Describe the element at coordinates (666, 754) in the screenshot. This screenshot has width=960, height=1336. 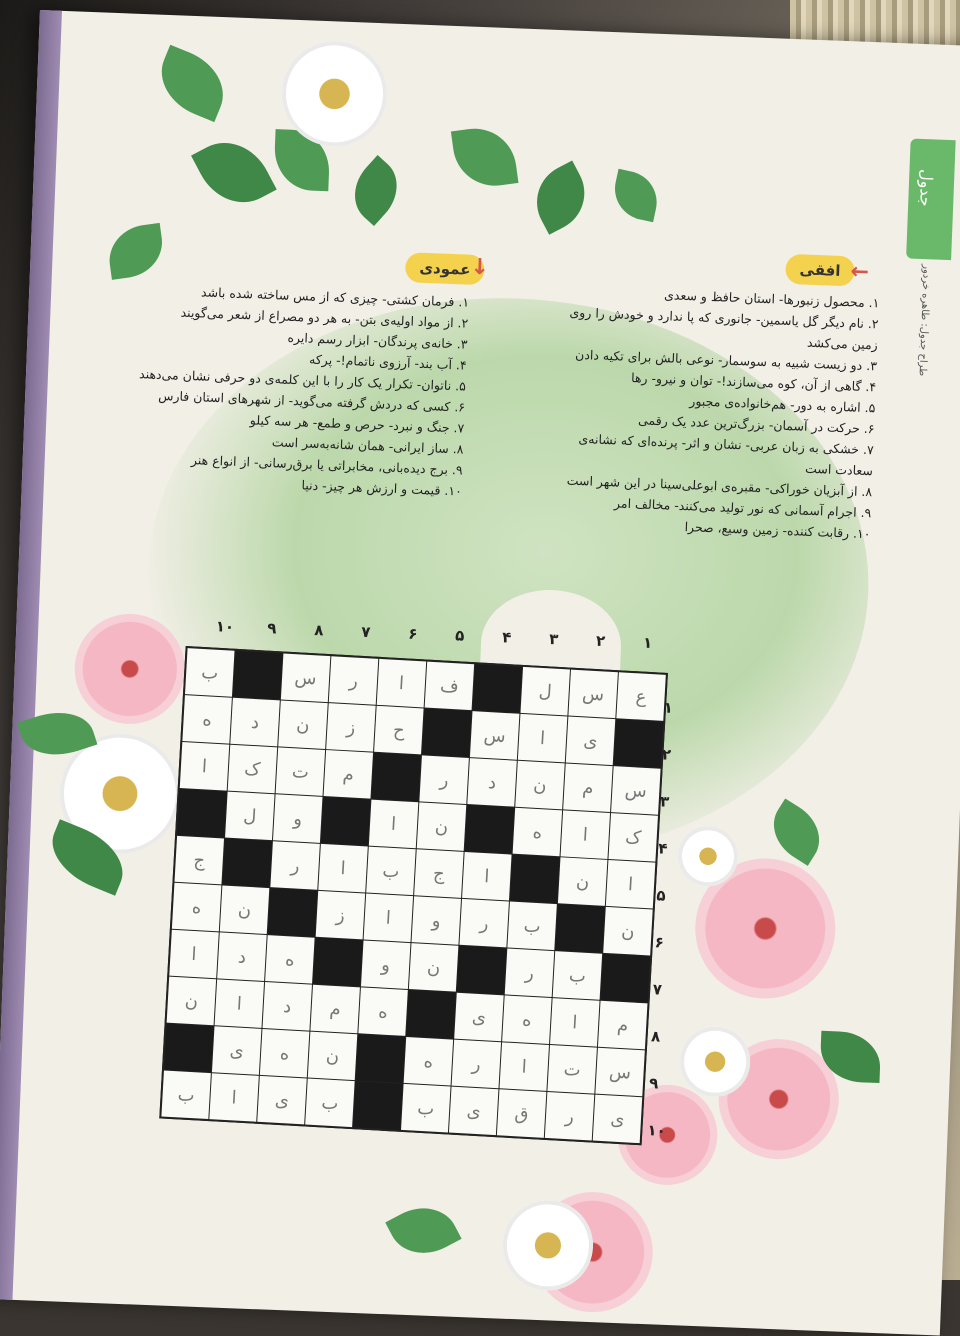
I see `row-number: ۲` at that location.